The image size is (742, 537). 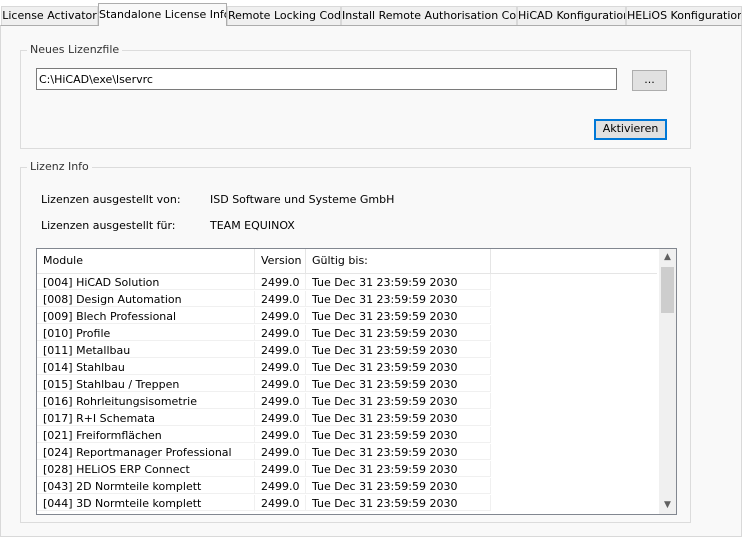 What do you see at coordinates (146, 316) in the screenshot?
I see `cell-module: [009] Blech Professional` at bounding box center [146, 316].